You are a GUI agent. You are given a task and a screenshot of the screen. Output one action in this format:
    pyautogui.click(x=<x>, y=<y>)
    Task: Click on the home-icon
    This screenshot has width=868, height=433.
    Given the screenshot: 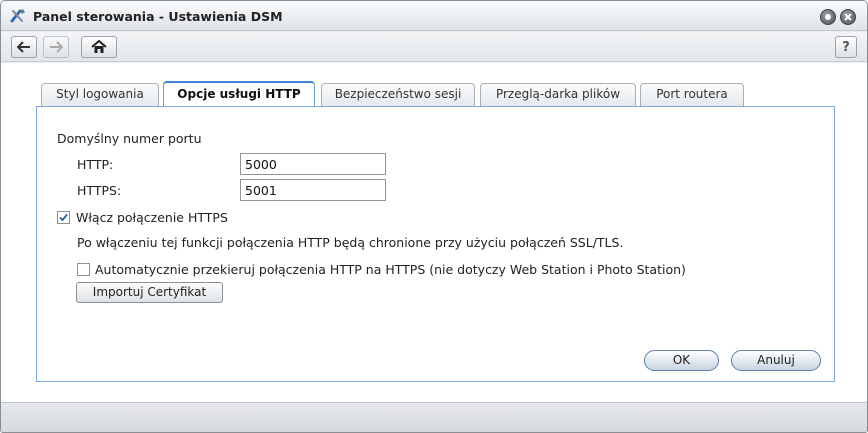 What is the action you would take?
    pyautogui.click(x=99, y=46)
    